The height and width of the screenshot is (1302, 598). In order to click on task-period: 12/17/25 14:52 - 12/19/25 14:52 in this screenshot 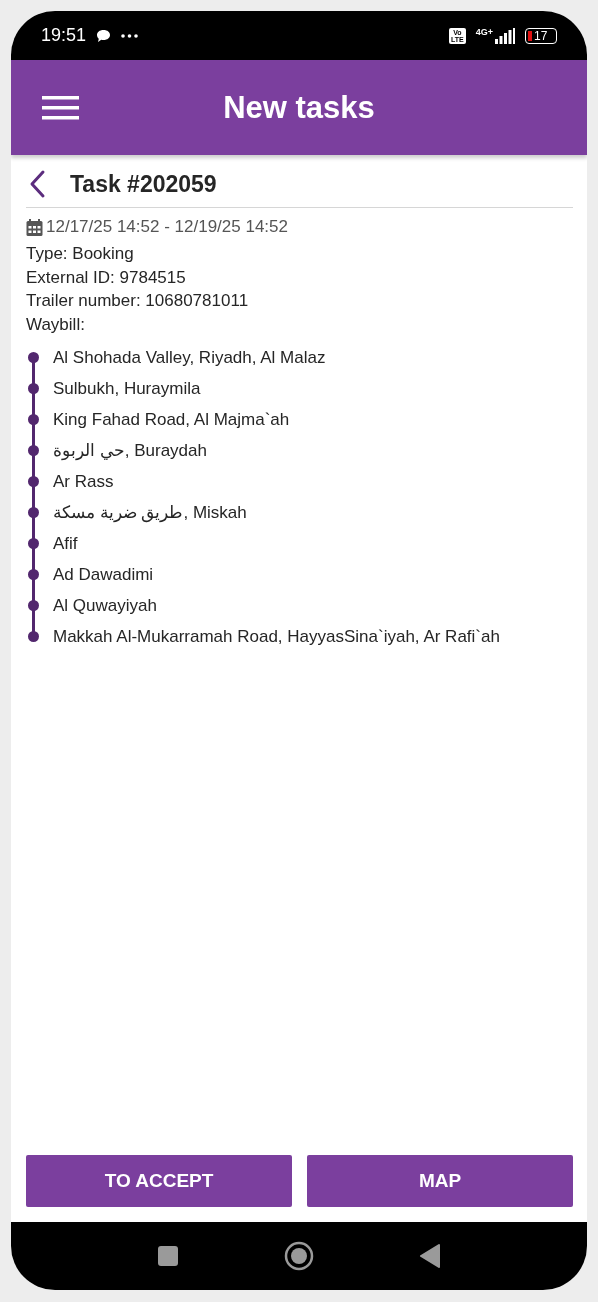, I will do `click(167, 227)`.